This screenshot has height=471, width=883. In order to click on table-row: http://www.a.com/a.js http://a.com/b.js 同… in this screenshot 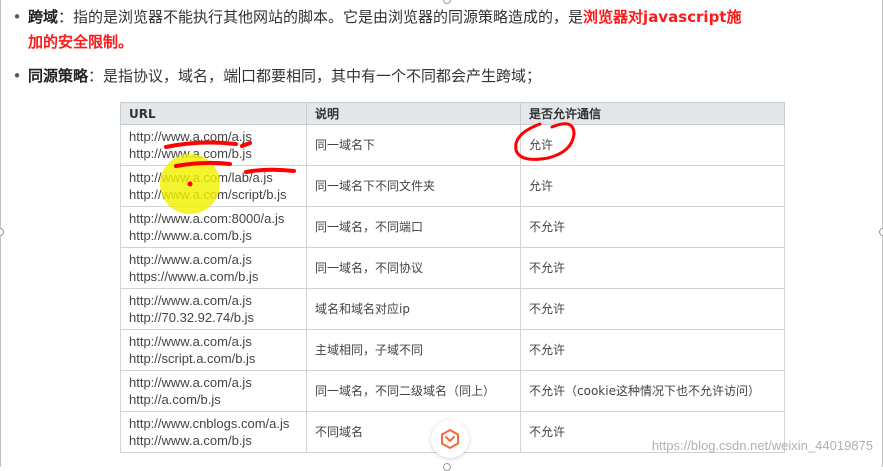, I will do `click(452, 391)`.